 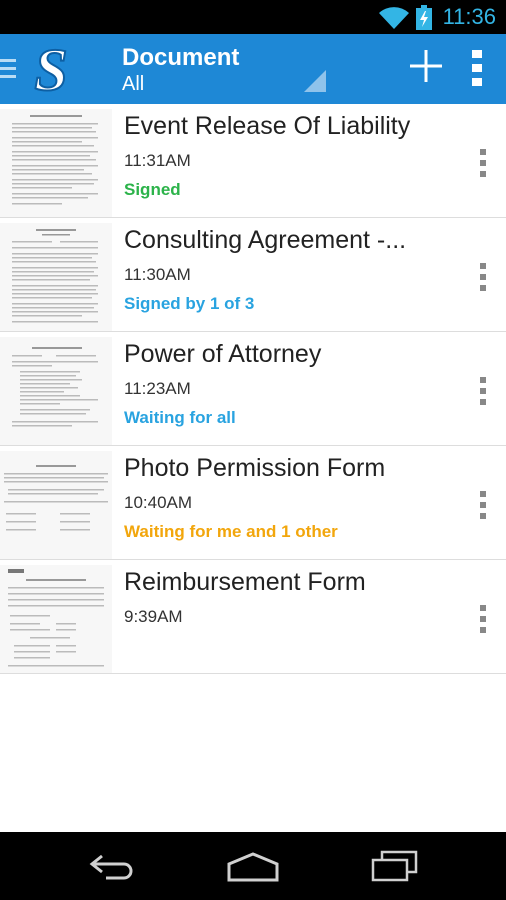 I want to click on document-status: Signed, so click(x=152, y=189).